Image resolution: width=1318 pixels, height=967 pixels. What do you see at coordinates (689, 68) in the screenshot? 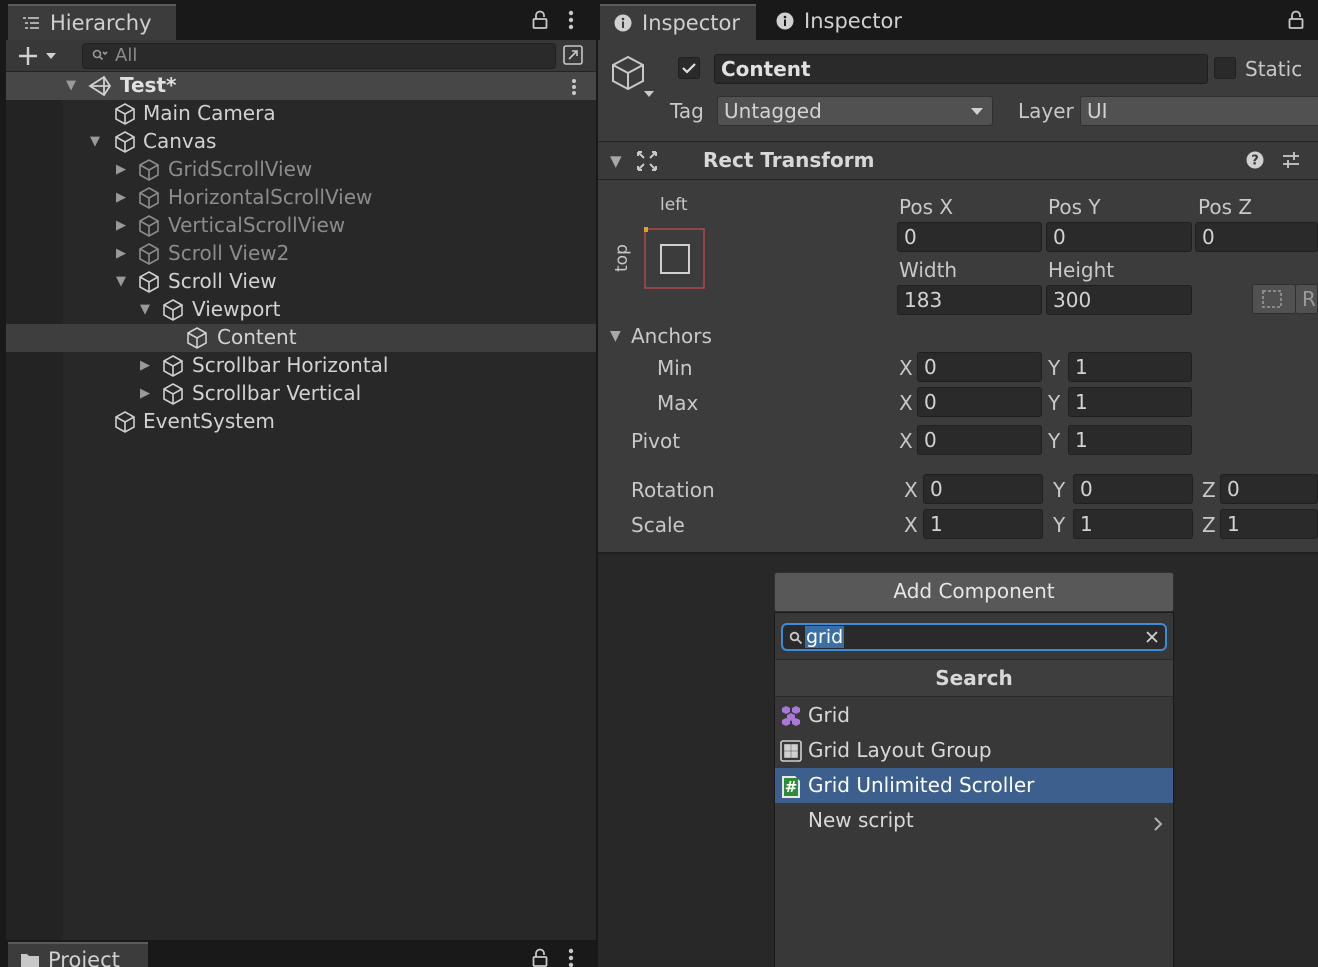
I see `active-checkbox` at bounding box center [689, 68].